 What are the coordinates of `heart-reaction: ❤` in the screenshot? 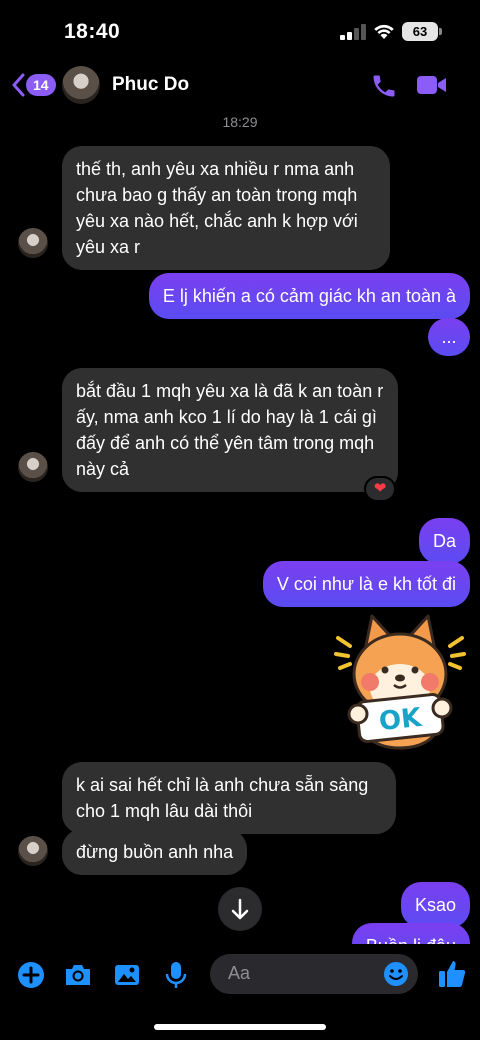 It's located at (380, 489).